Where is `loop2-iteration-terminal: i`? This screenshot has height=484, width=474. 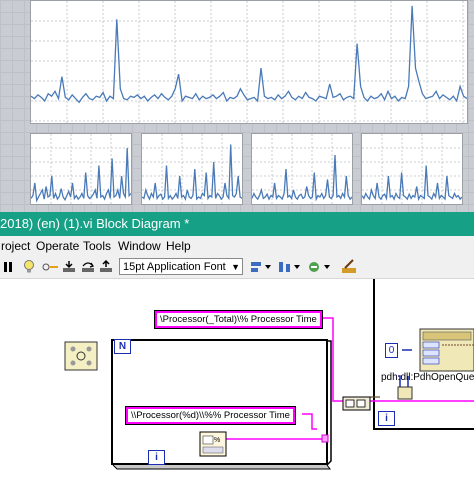 loop2-iteration-terminal: i is located at coordinates (386, 418).